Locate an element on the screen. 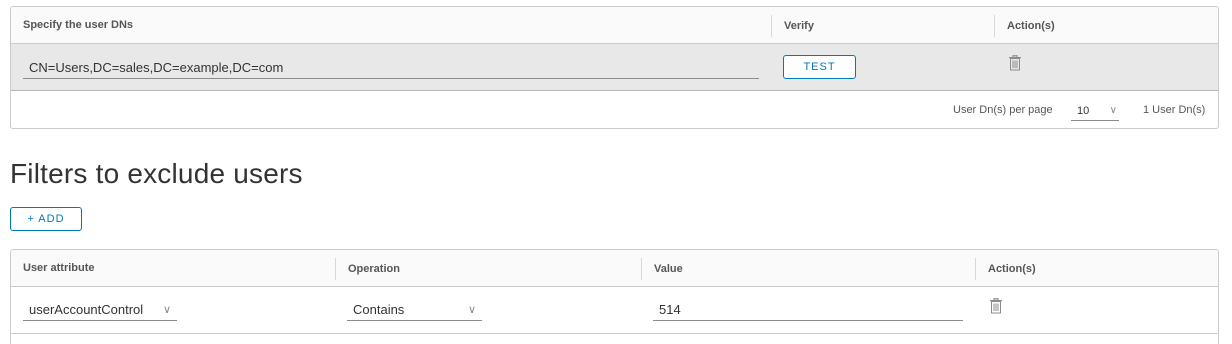 This screenshot has height=344, width=1232. table-row: userAccountControl ∨ Contains ∨ is located at coordinates (614, 310).